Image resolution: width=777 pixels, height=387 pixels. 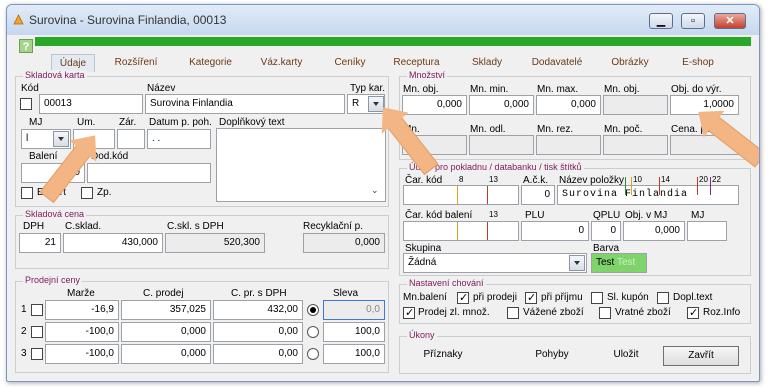 What do you see at coordinates (350, 64) in the screenshot?
I see `tab-ceniky: Ceníky` at bounding box center [350, 64].